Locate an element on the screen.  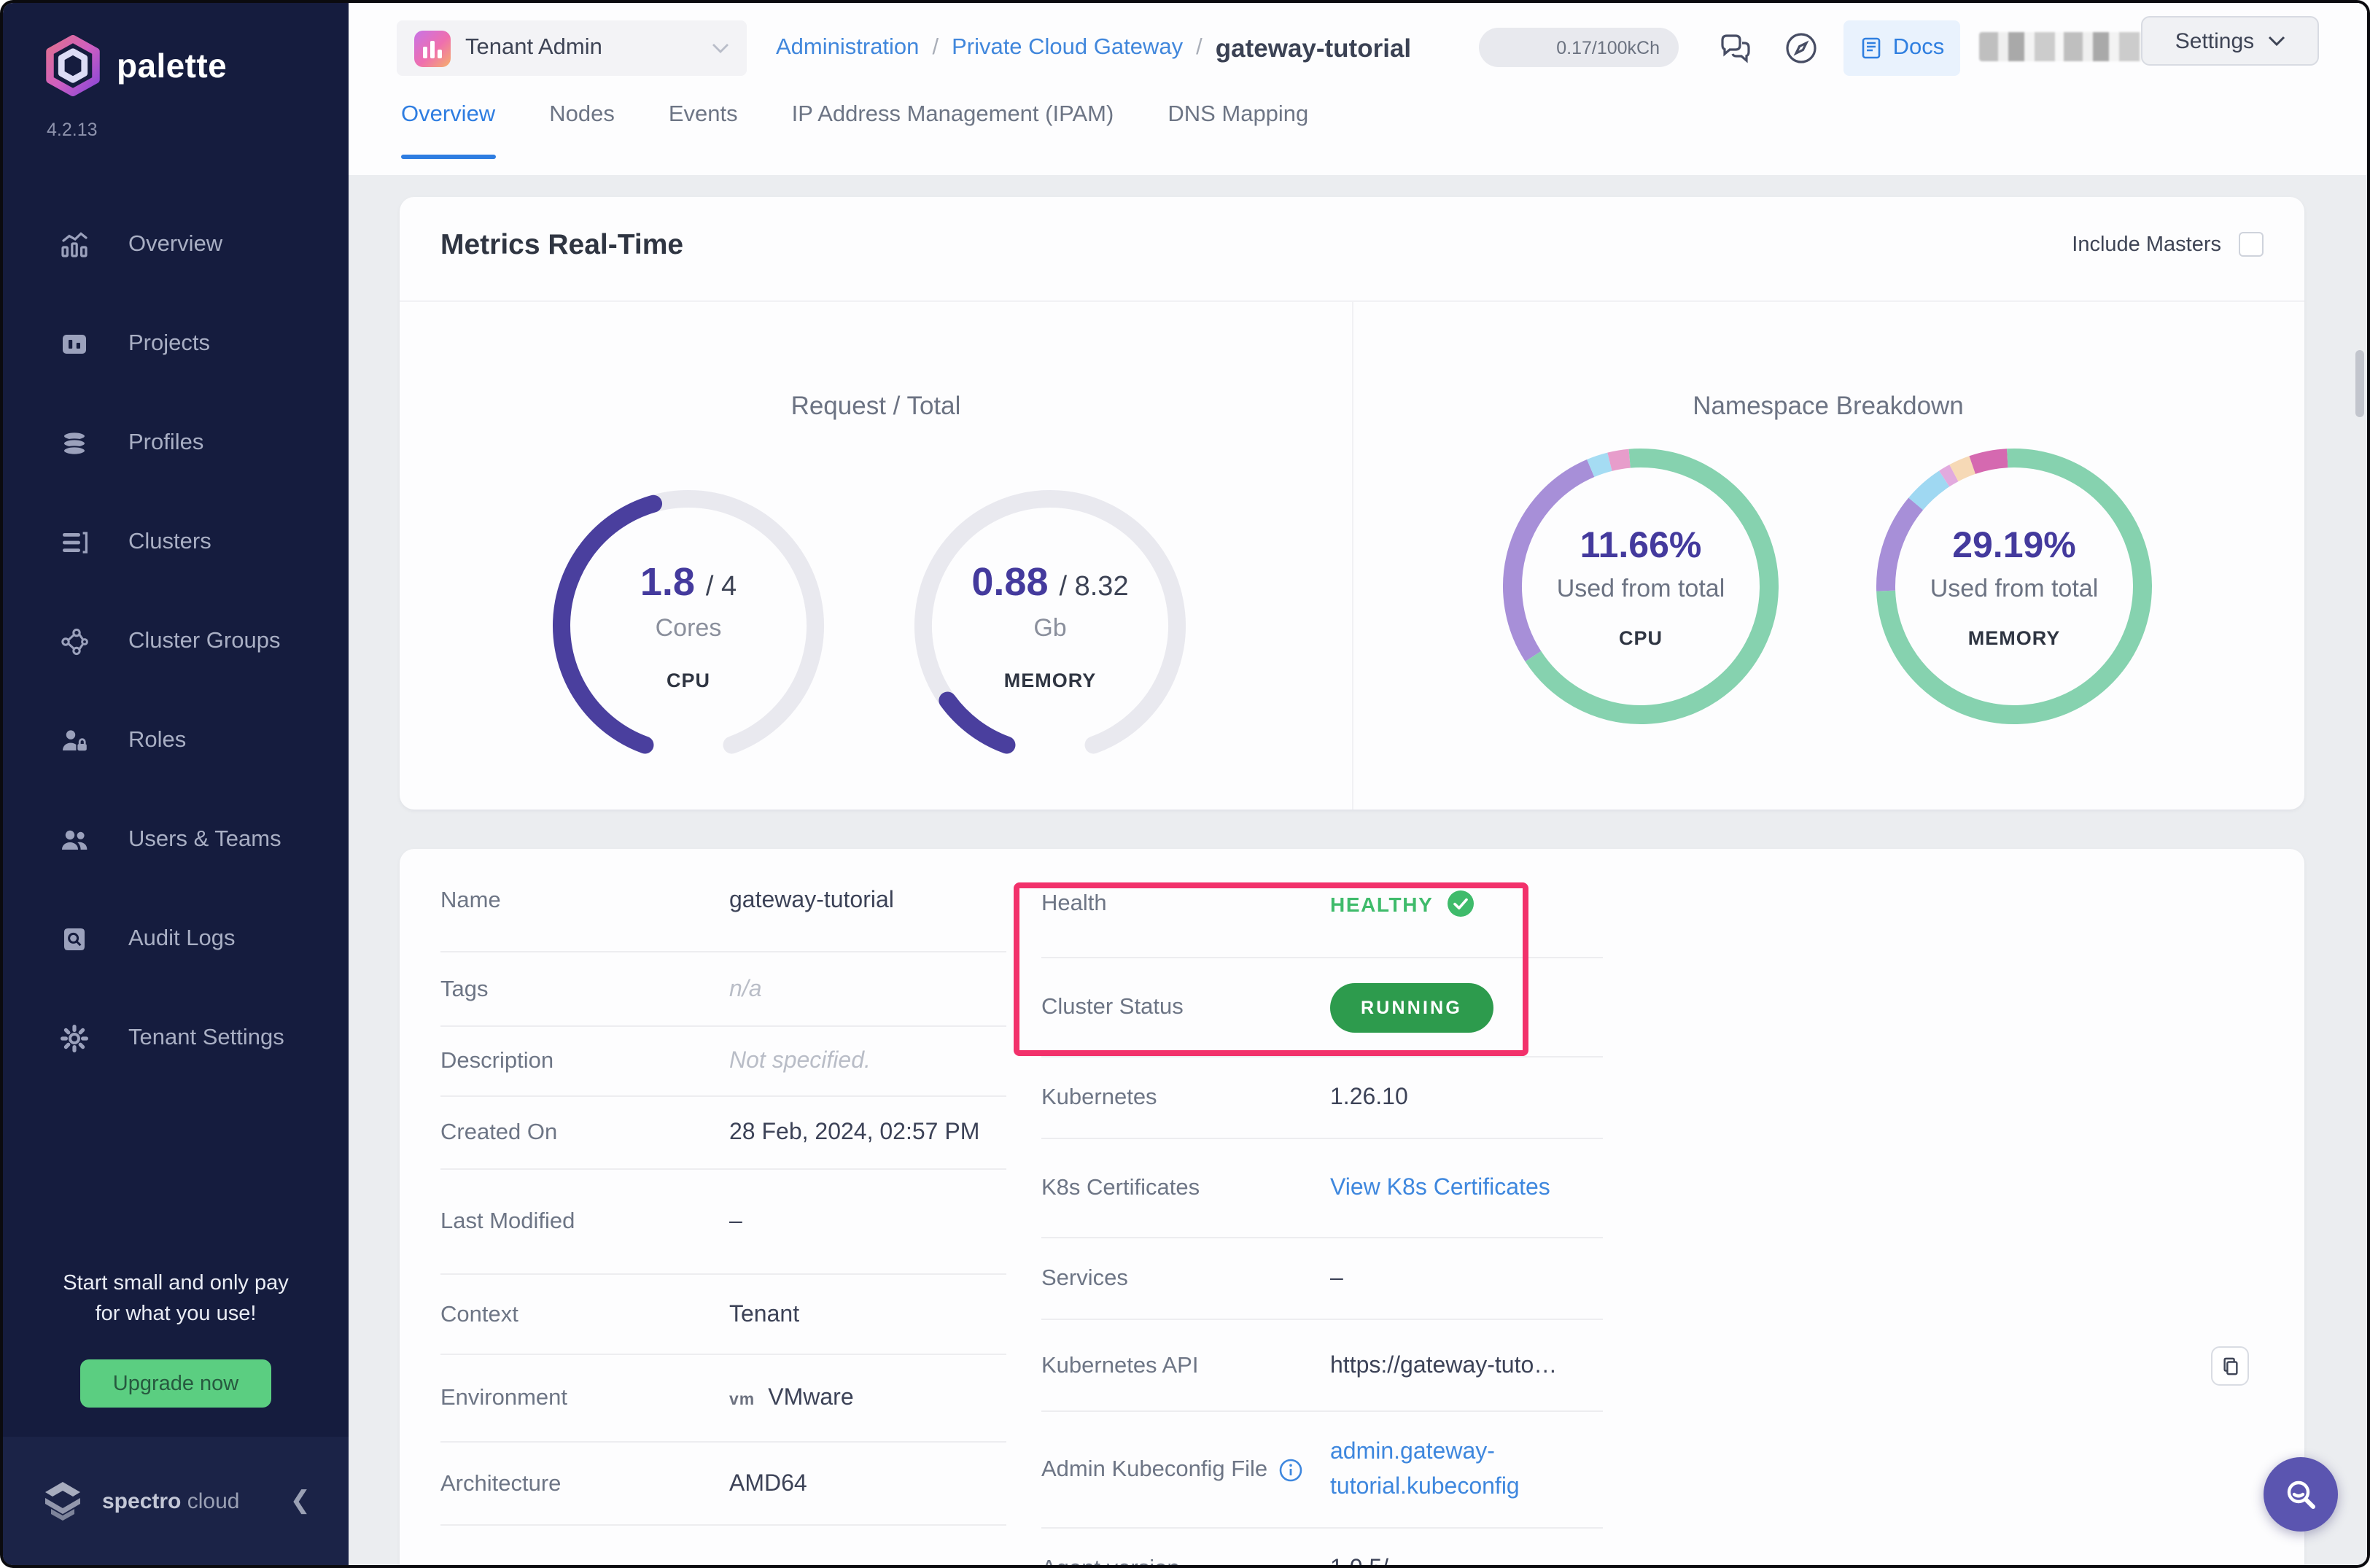
donut-caption: Used from total is located at coordinates (2014, 588).